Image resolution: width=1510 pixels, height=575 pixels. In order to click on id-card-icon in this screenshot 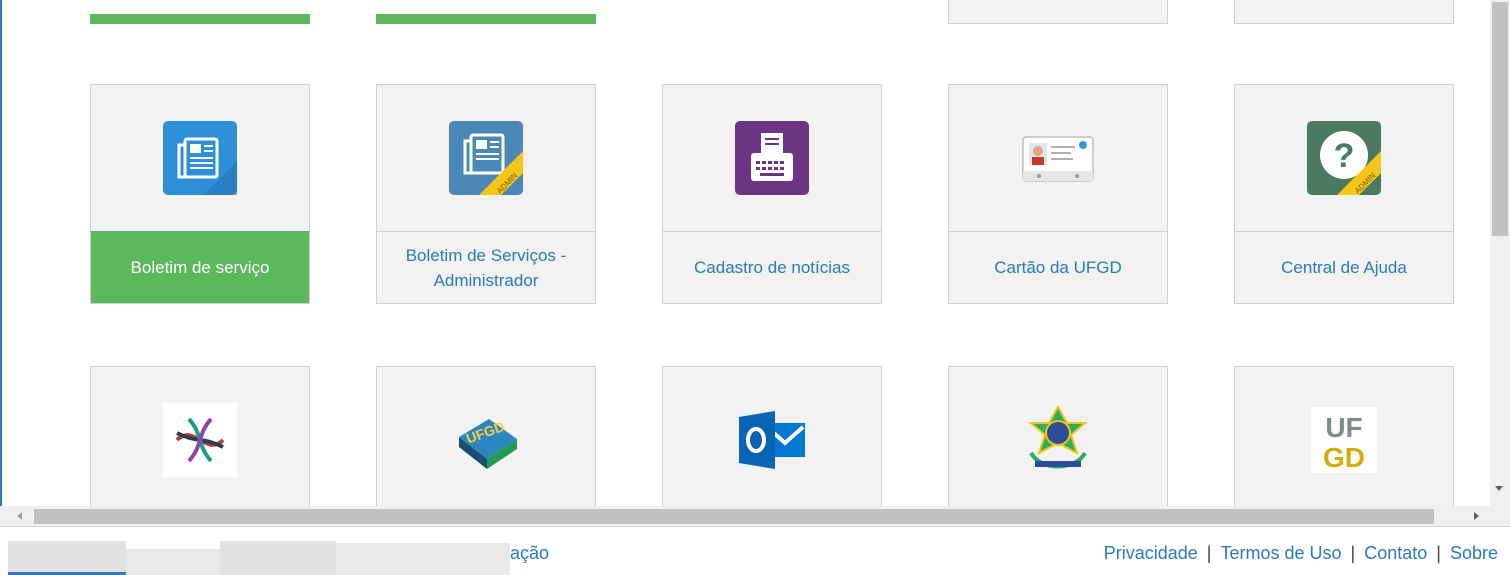, I will do `click(1058, 159)`.